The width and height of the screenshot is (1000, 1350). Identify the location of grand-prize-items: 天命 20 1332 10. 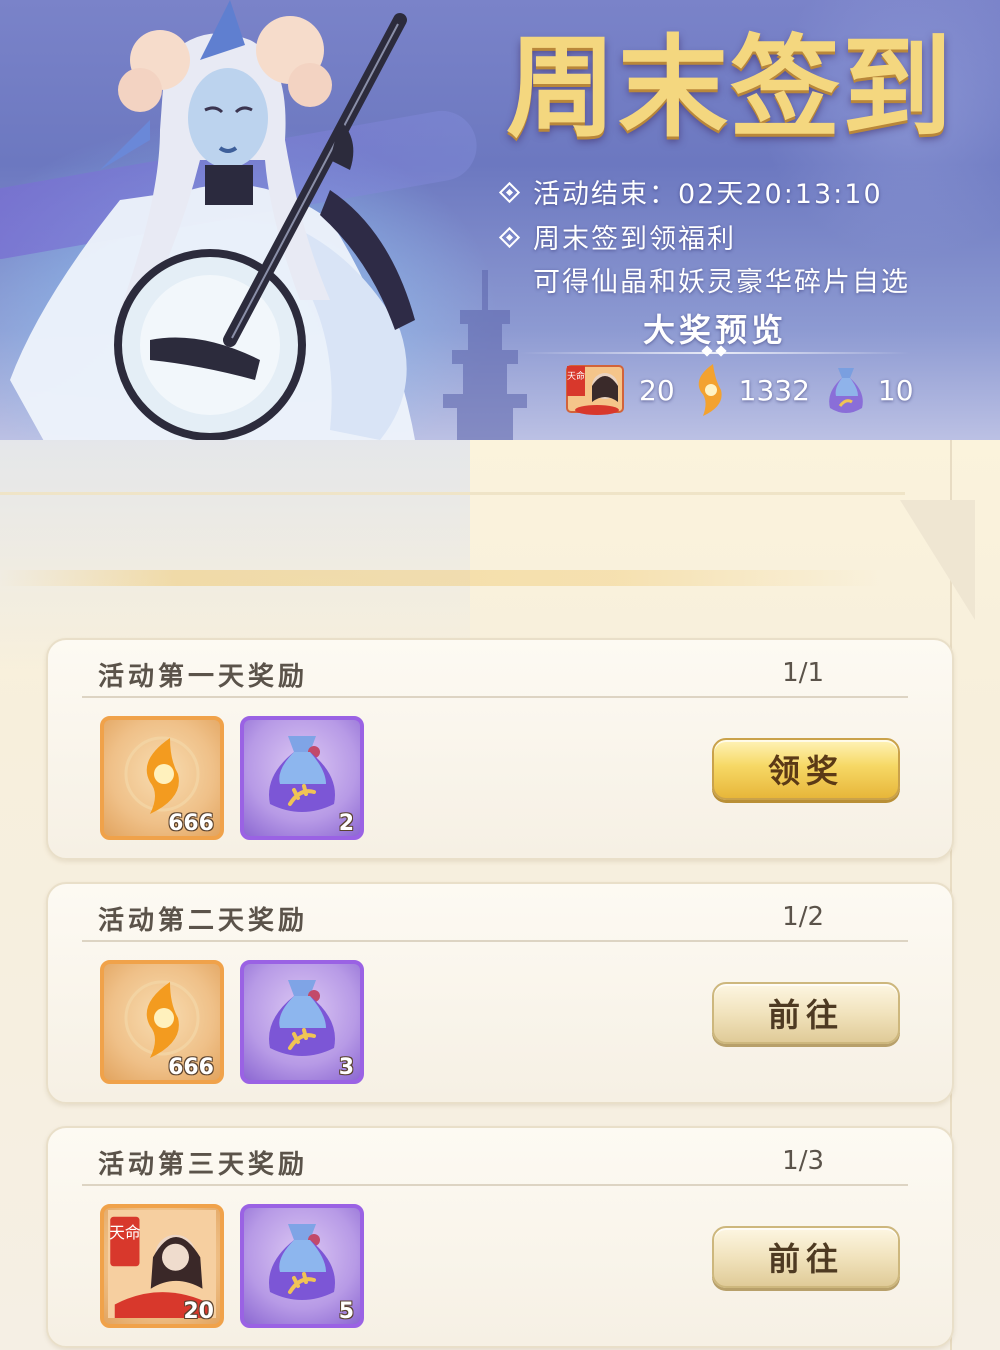
(746, 390).